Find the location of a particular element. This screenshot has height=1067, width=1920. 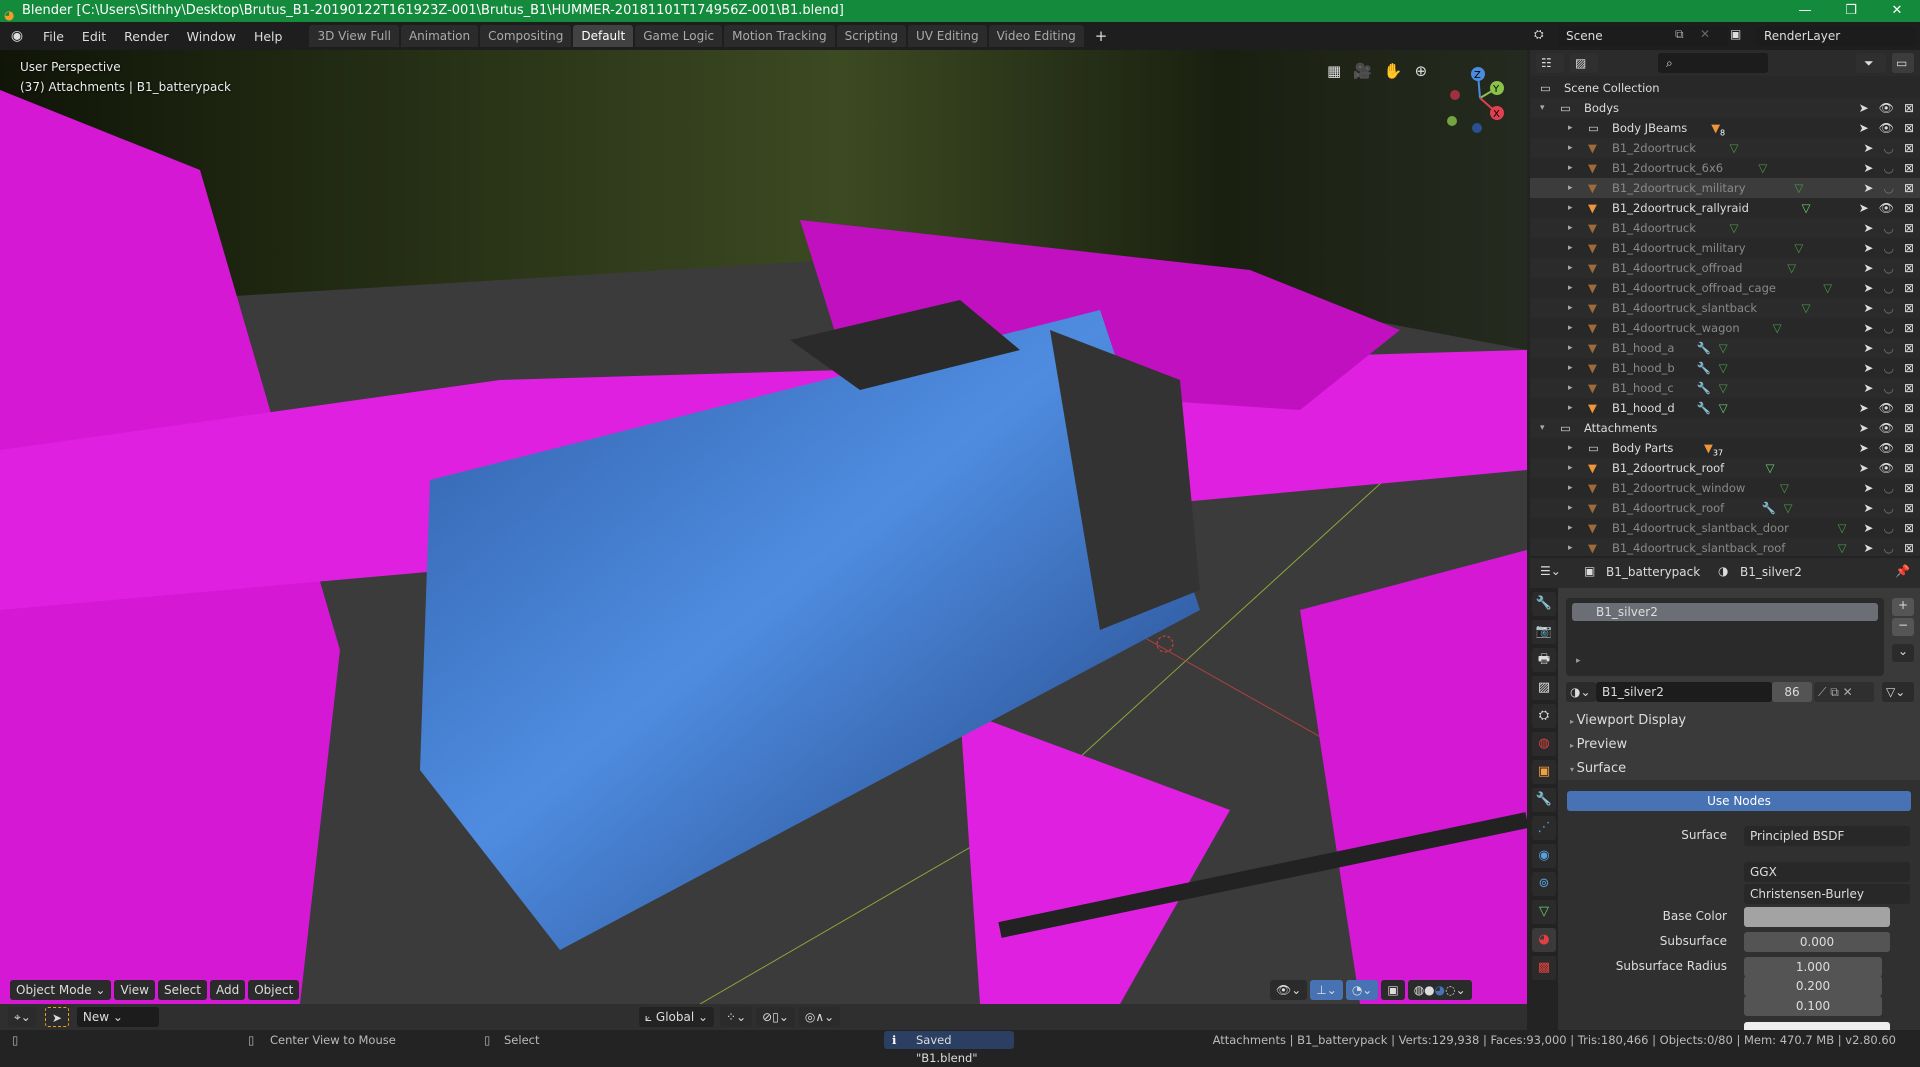

menu-window: Window is located at coordinates (211, 36).